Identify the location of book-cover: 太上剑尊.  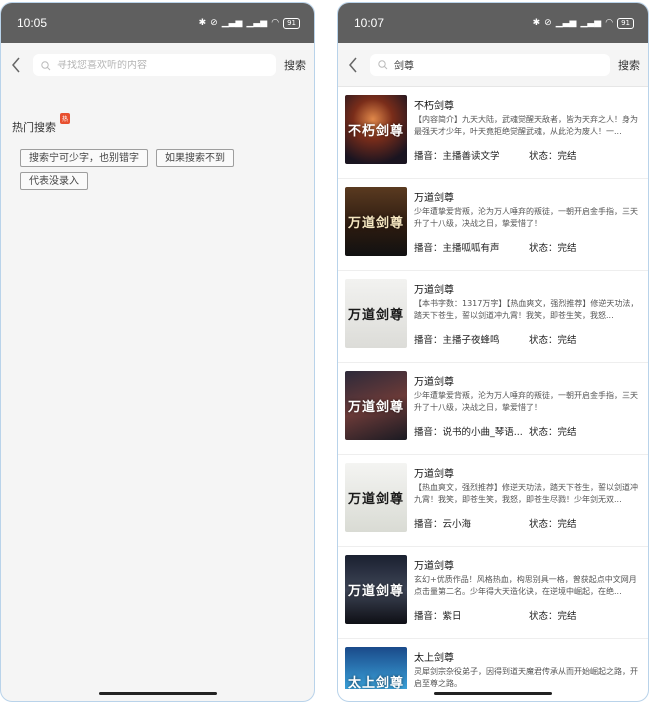
(376, 668).